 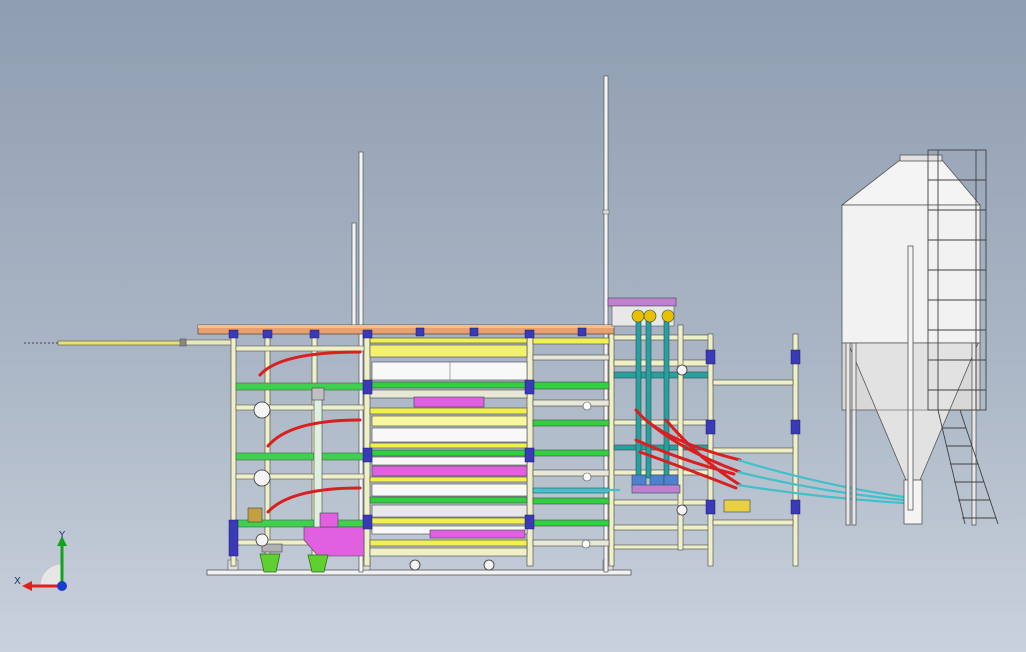 What do you see at coordinates (40, 560) in the screenshot?
I see `coordinate-triad: Y X` at bounding box center [40, 560].